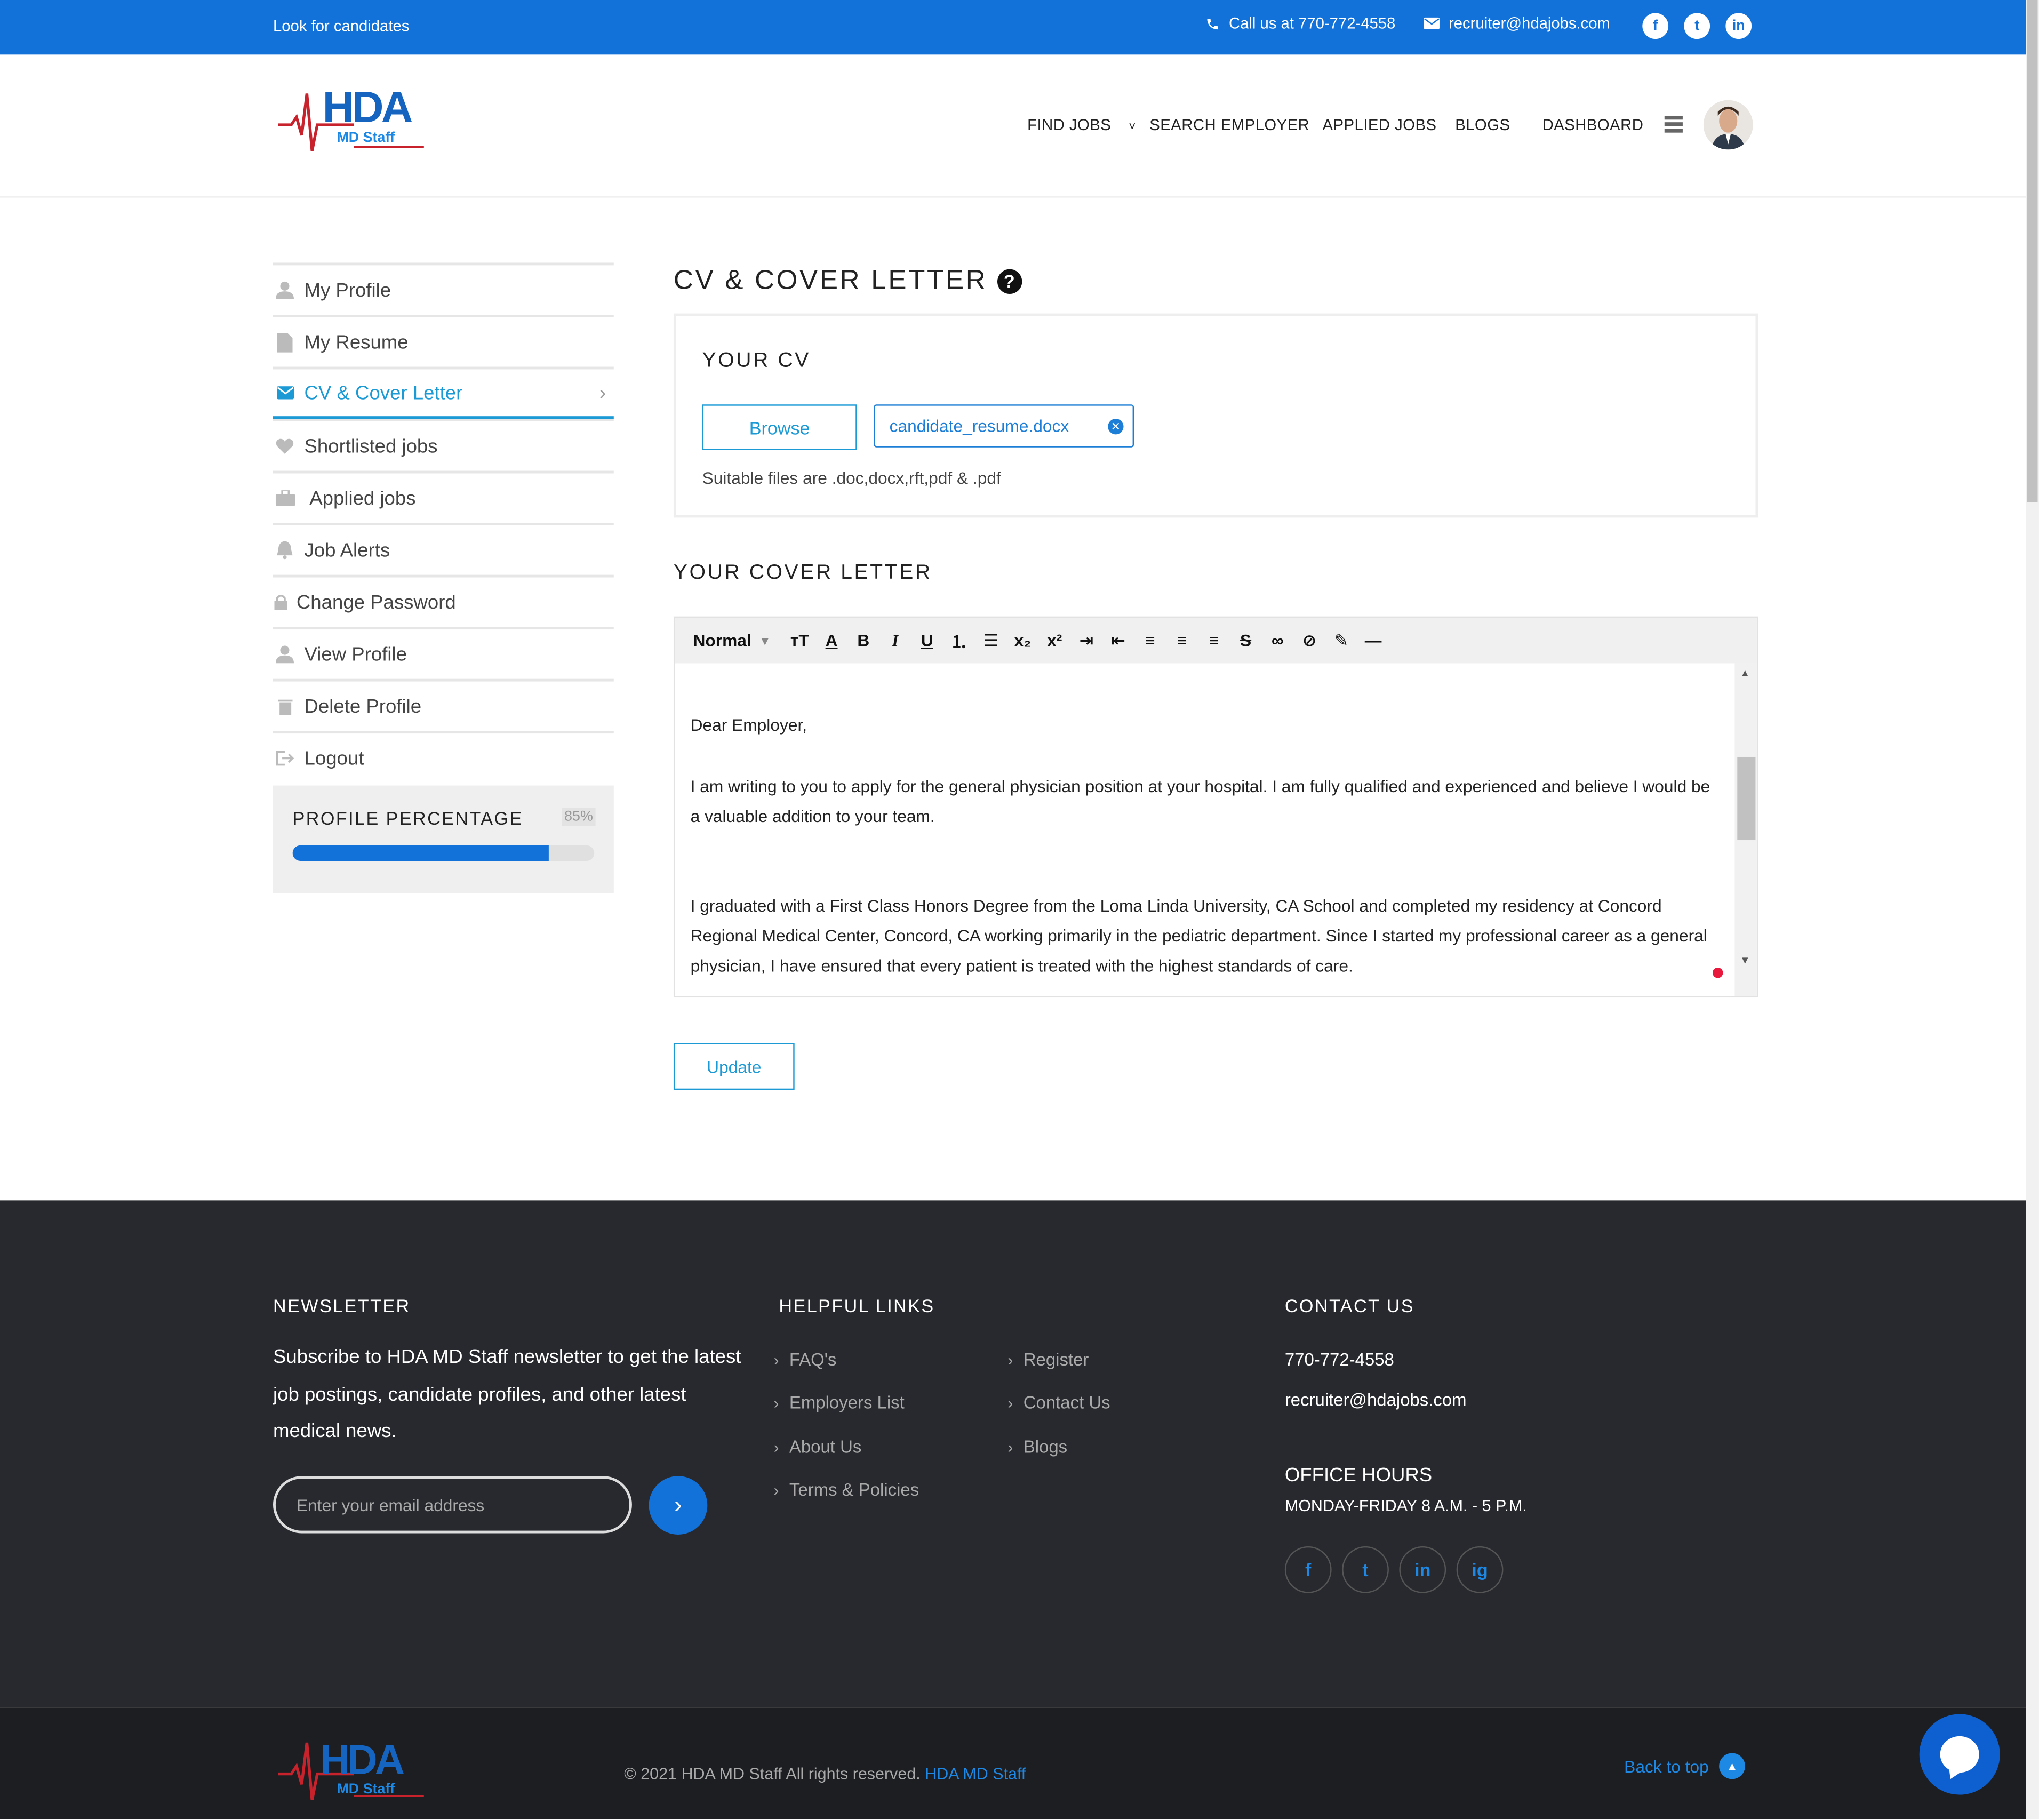 This screenshot has height=1820, width=2039. I want to click on browse-button: Browse, so click(780, 427).